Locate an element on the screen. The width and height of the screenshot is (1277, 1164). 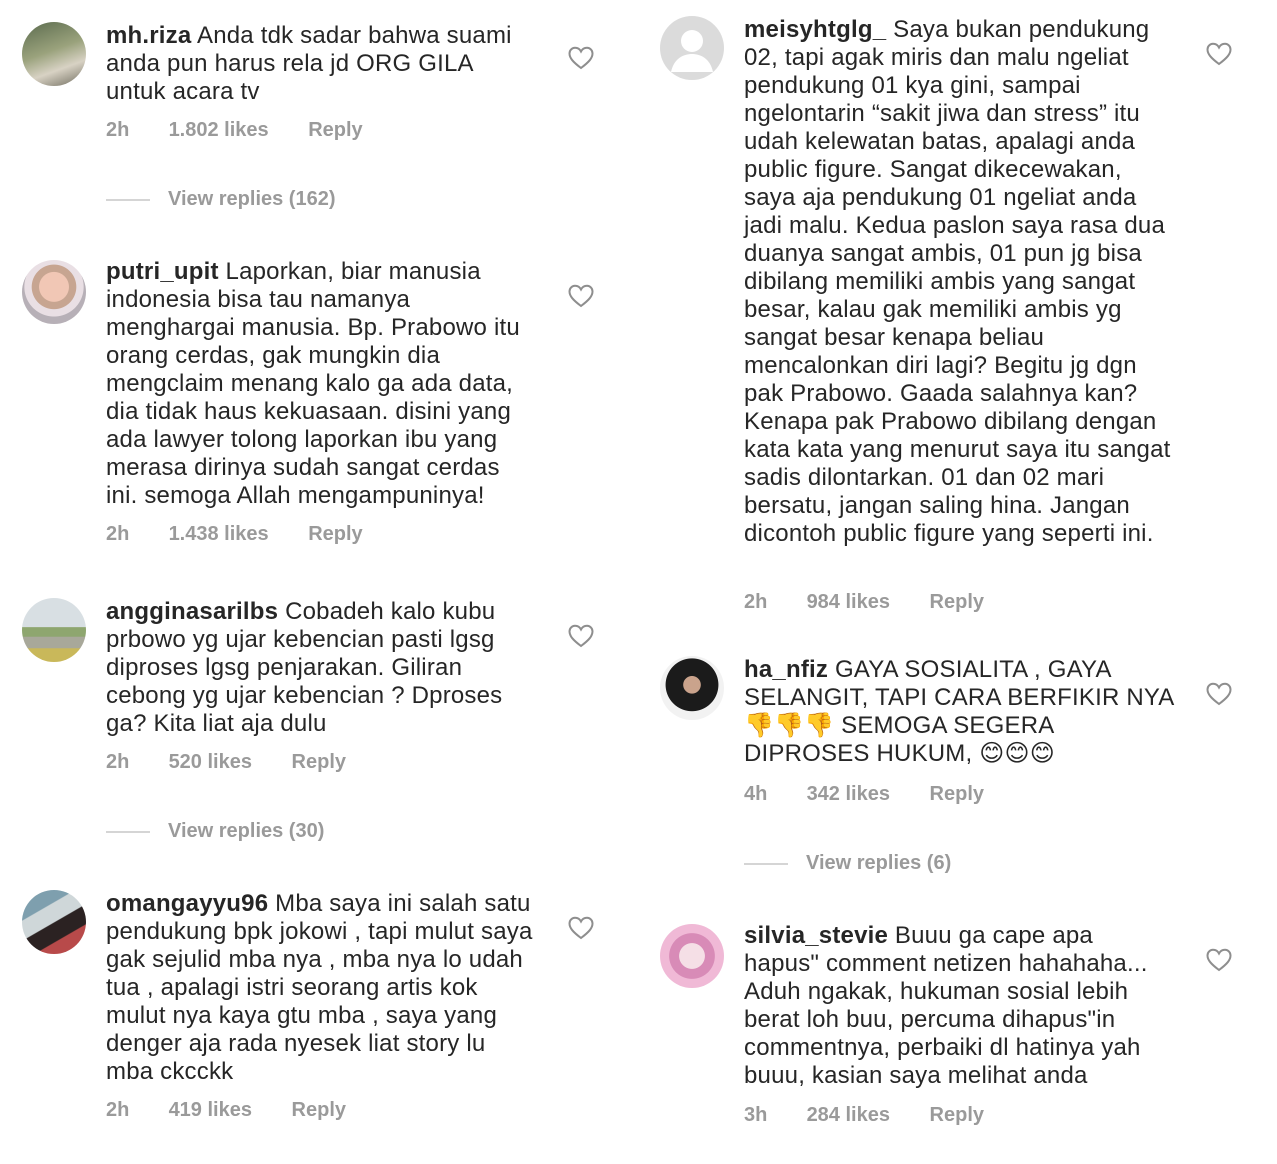
comment-likes: 1.802 likes is located at coordinates (219, 130).